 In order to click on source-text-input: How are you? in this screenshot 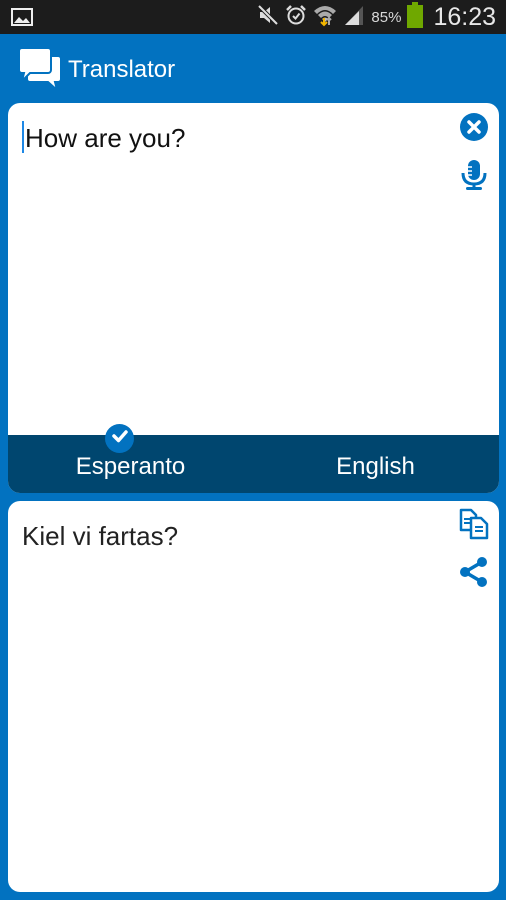, I will do `click(103, 137)`.